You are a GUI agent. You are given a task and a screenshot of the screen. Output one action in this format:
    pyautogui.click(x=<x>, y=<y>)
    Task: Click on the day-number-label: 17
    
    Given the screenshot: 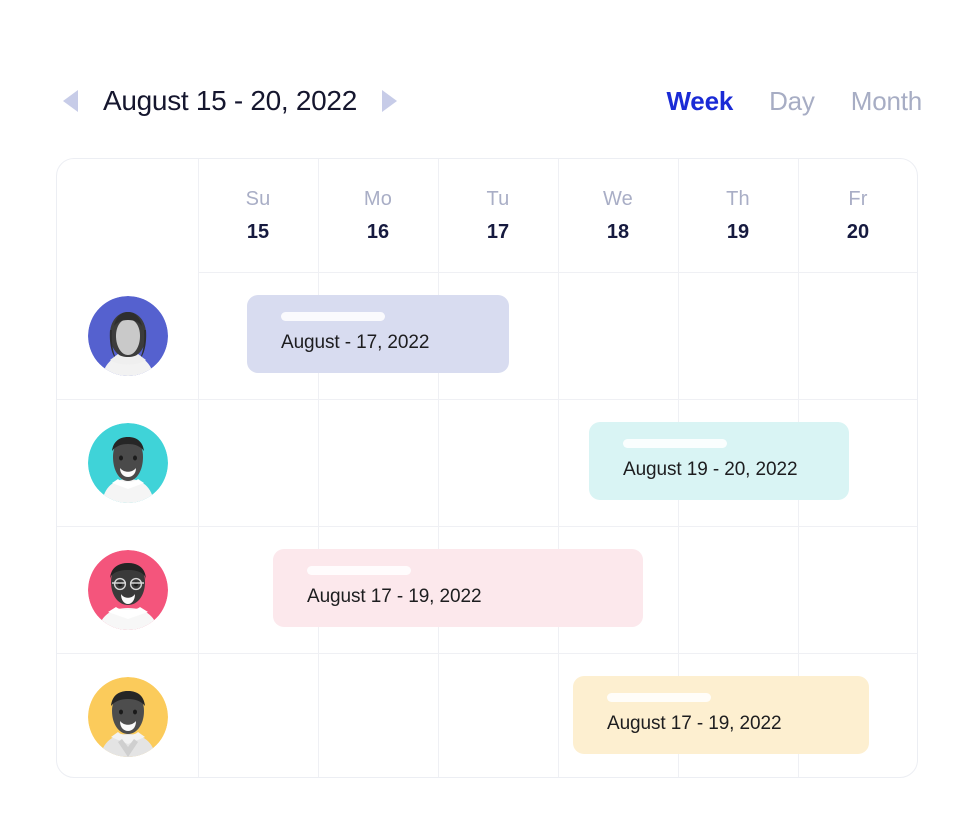 What is the action you would take?
    pyautogui.click(x=498, y=231)
    